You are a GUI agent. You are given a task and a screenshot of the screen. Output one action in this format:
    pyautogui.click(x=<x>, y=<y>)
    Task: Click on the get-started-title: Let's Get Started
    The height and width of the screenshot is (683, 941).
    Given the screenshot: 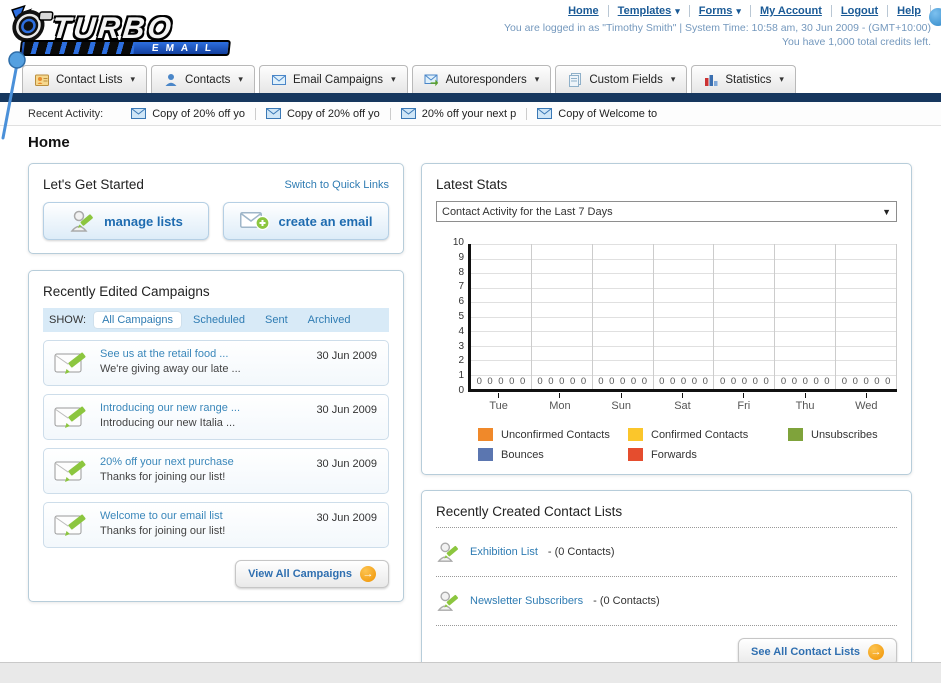 What is the action you would take?
    pyautogui.click(x=93, y=184)
    